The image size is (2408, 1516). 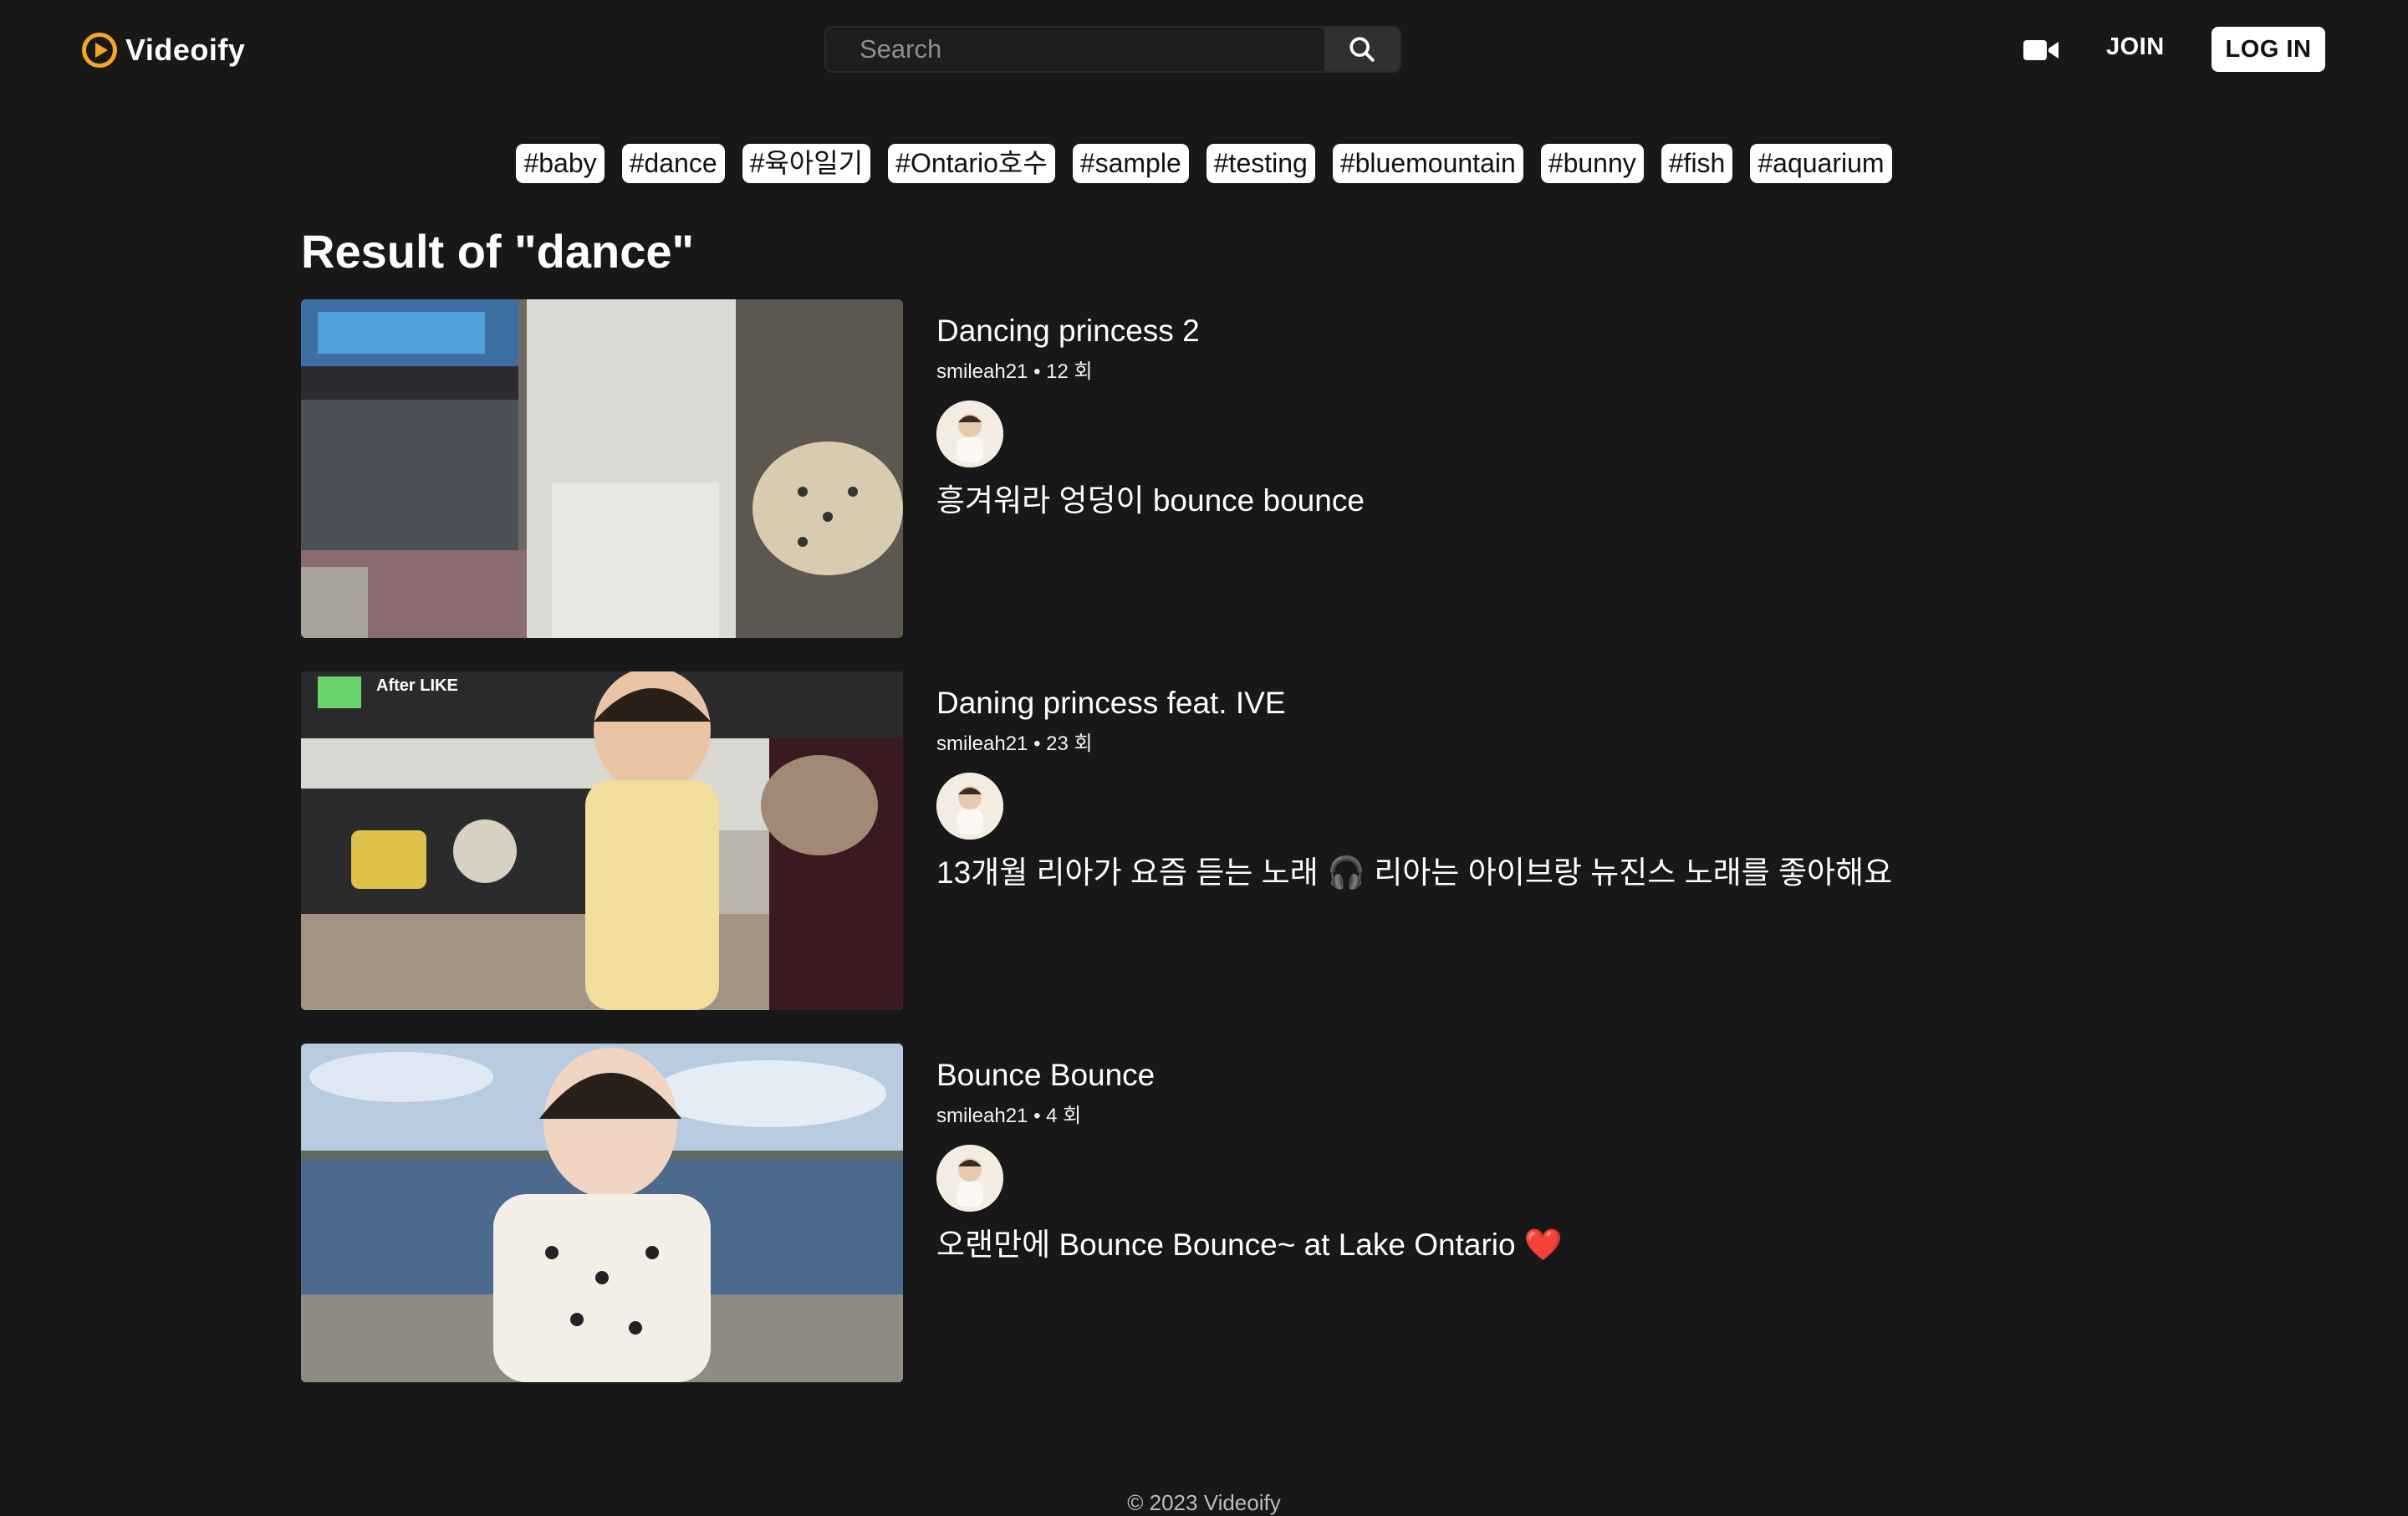 What do you see at coordinates (1697, 163) in the screenshot?
I see `hashtag-chip: #fish` at bounding box center [1697, 163].